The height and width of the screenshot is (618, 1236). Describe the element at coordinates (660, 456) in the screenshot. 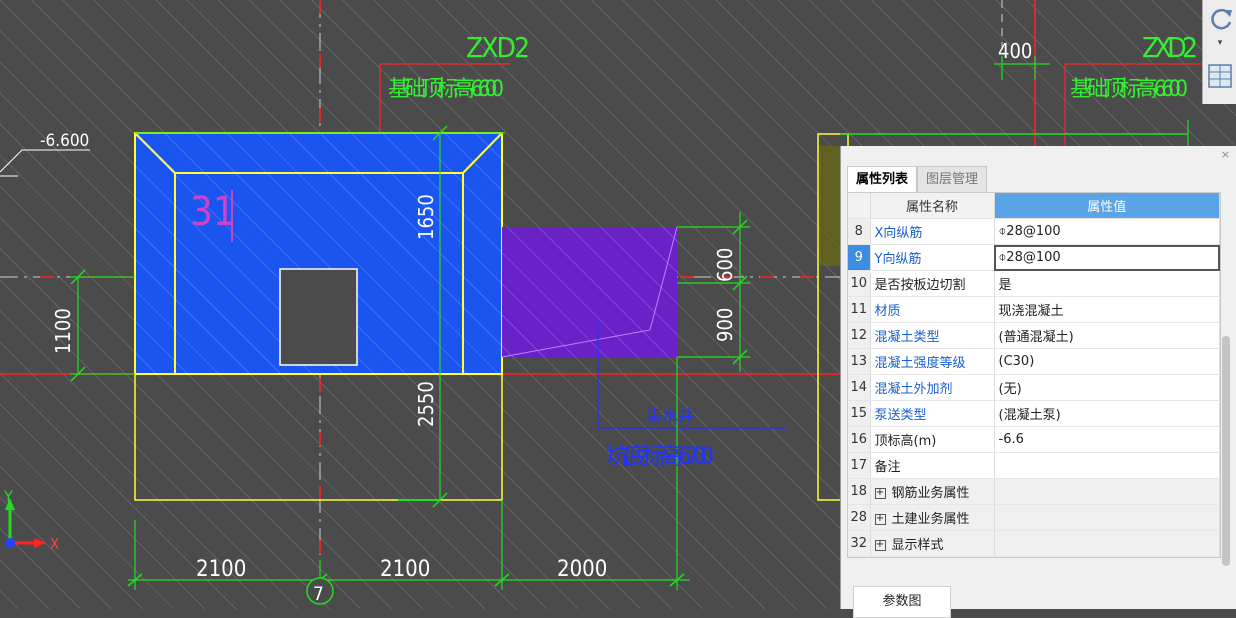

I see `pit-elevation-label: 坑底标高-6.700` at that location.